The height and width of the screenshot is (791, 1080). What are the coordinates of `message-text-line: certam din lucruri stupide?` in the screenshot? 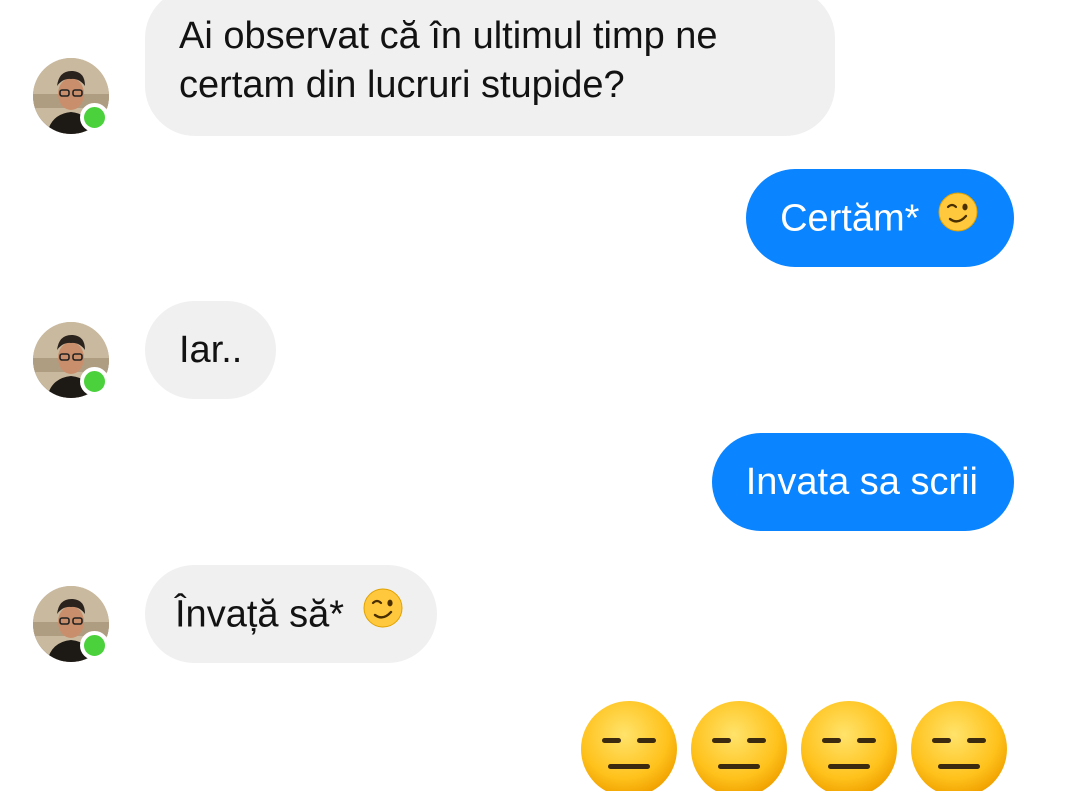 It's located at (402, 85).